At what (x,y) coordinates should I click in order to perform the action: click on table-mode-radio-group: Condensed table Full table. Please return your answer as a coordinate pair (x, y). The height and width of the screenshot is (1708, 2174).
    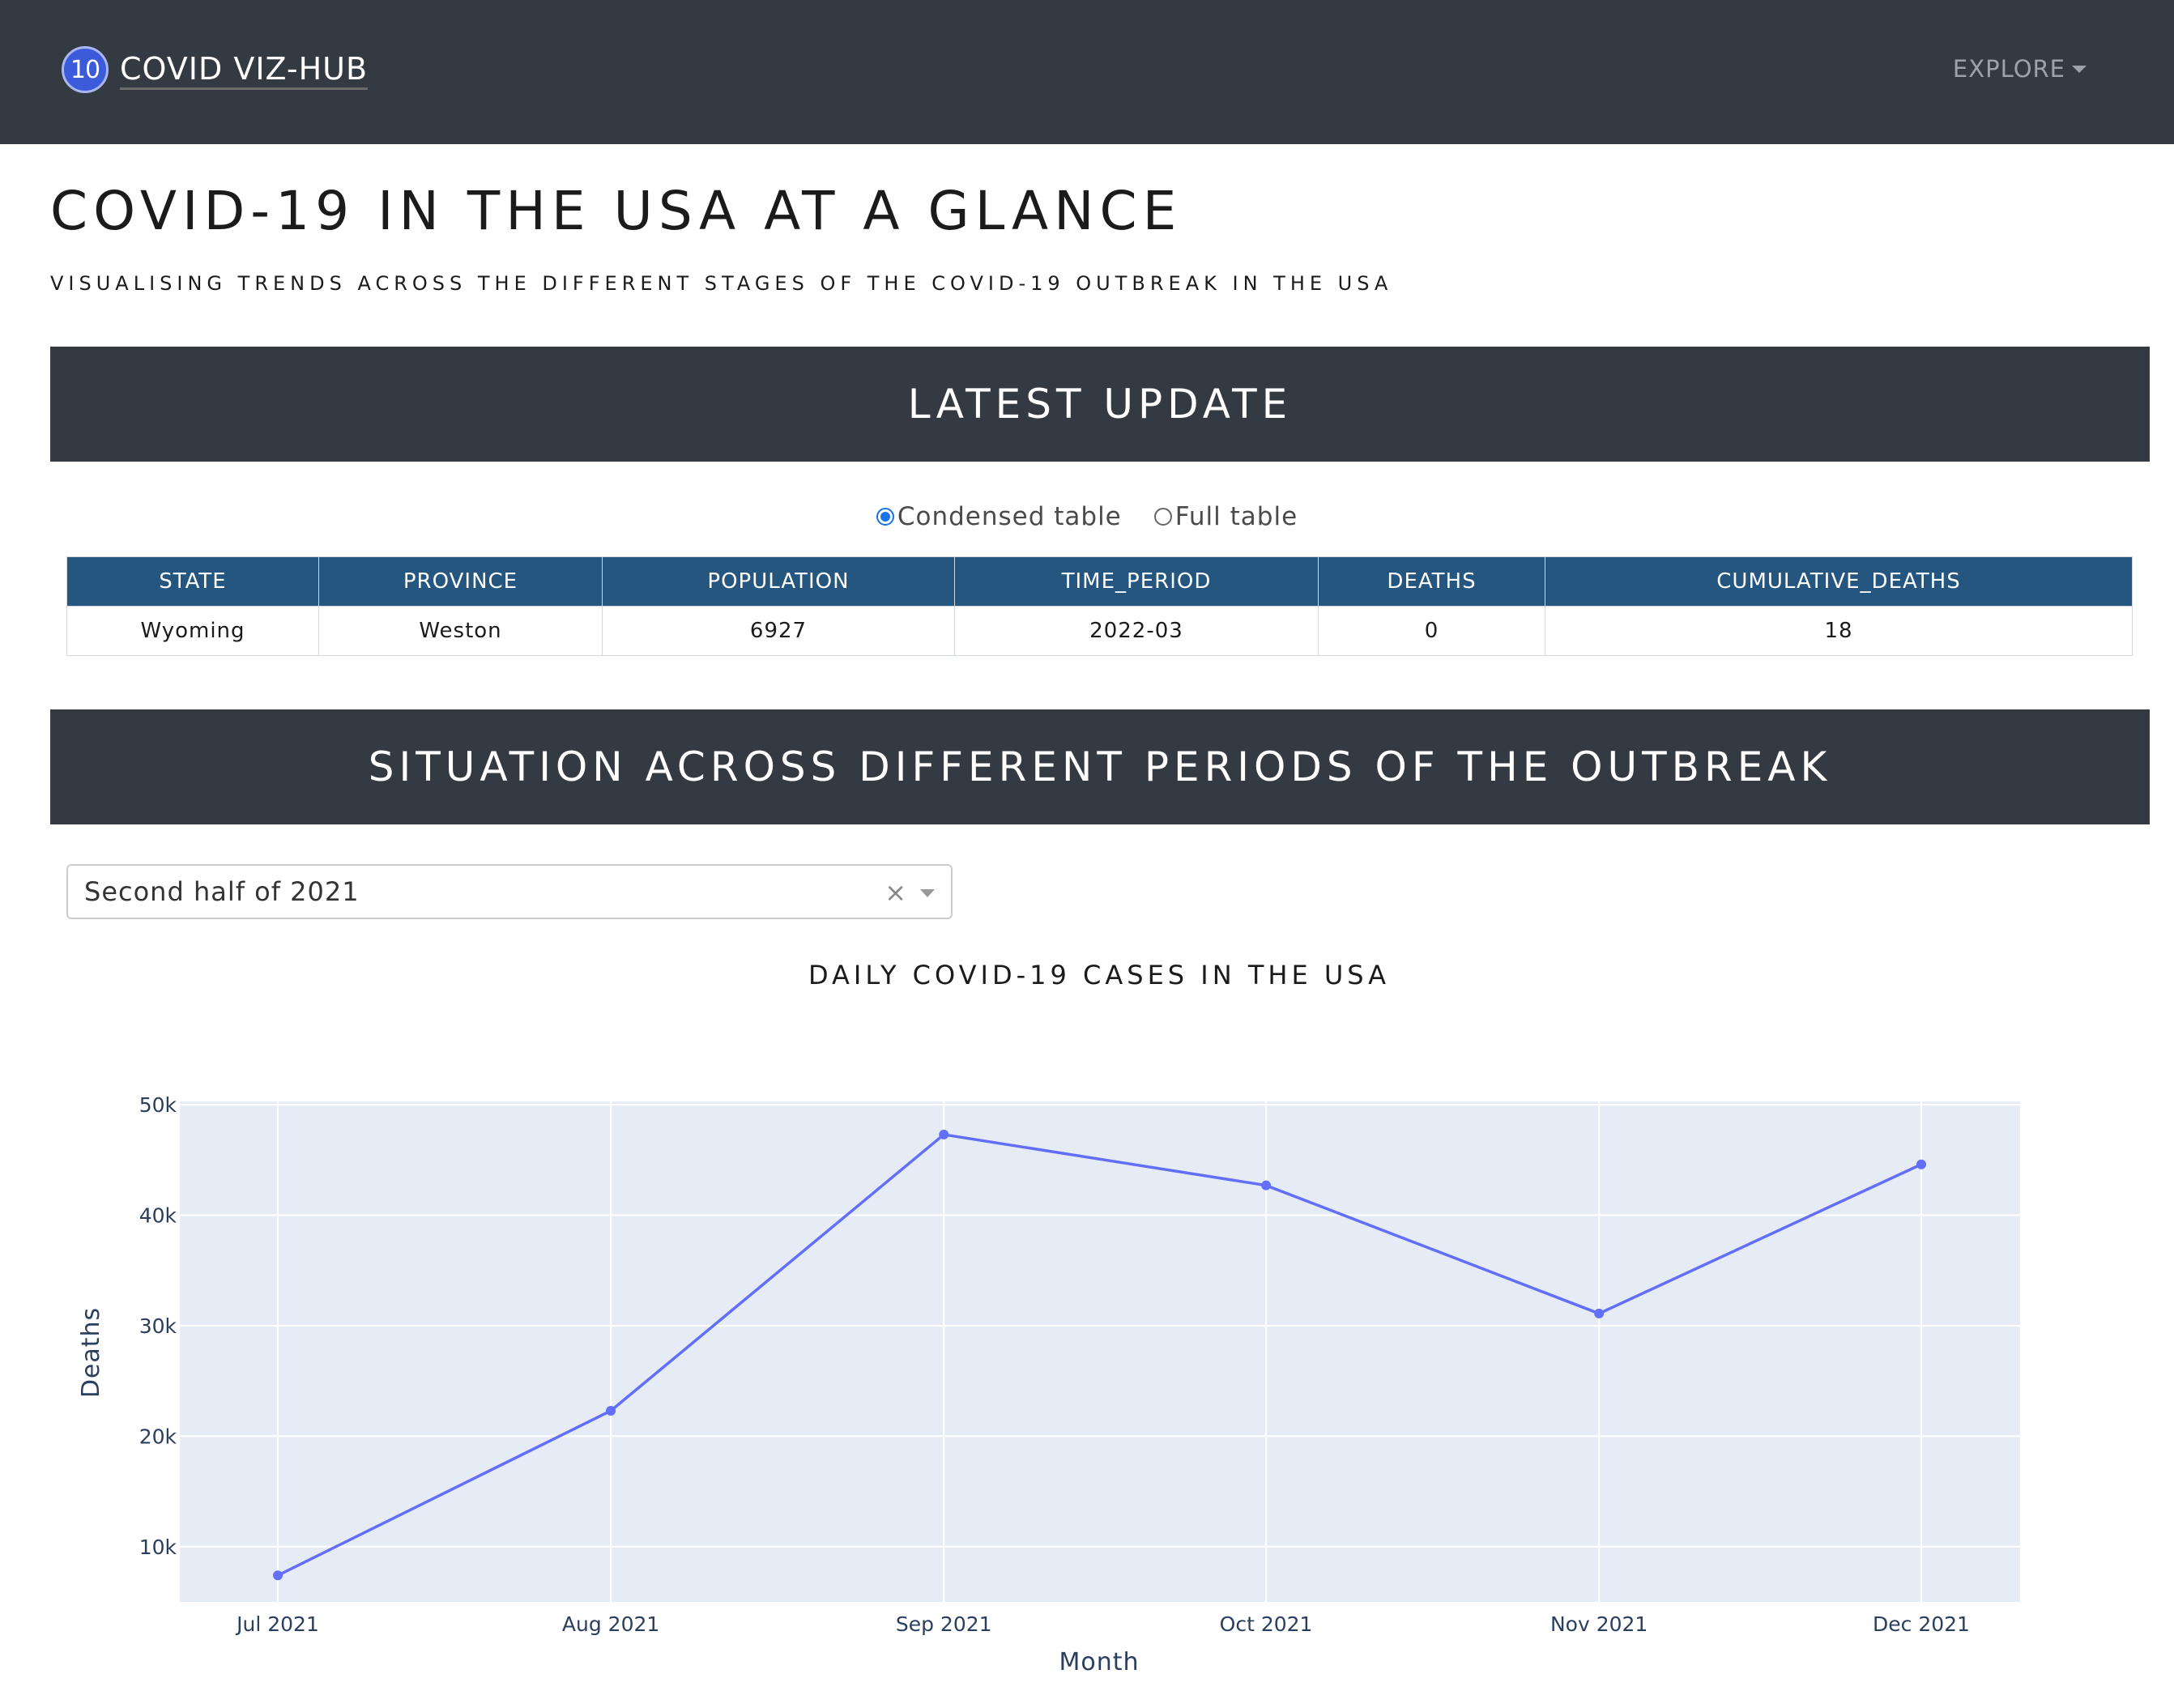
    Looking at the image, I should click on (1087, 516).